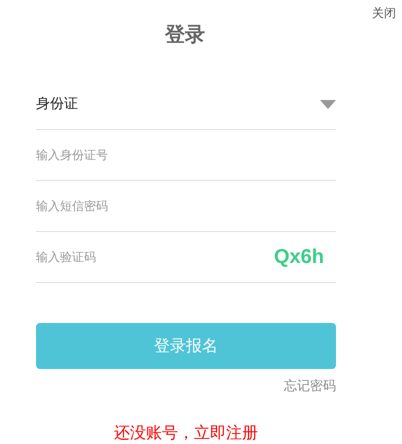  Describe the element at coordinates (186, 155) in the screenshot. I see `input-field: 输入身份证号` at that location.